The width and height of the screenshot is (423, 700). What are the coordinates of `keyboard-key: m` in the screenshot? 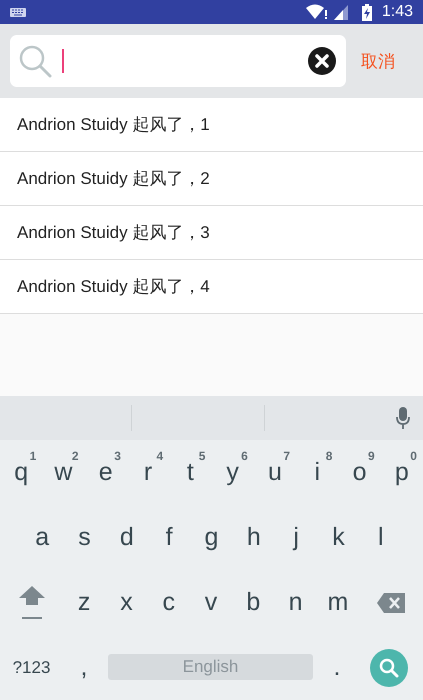 It's located at (338, 602).